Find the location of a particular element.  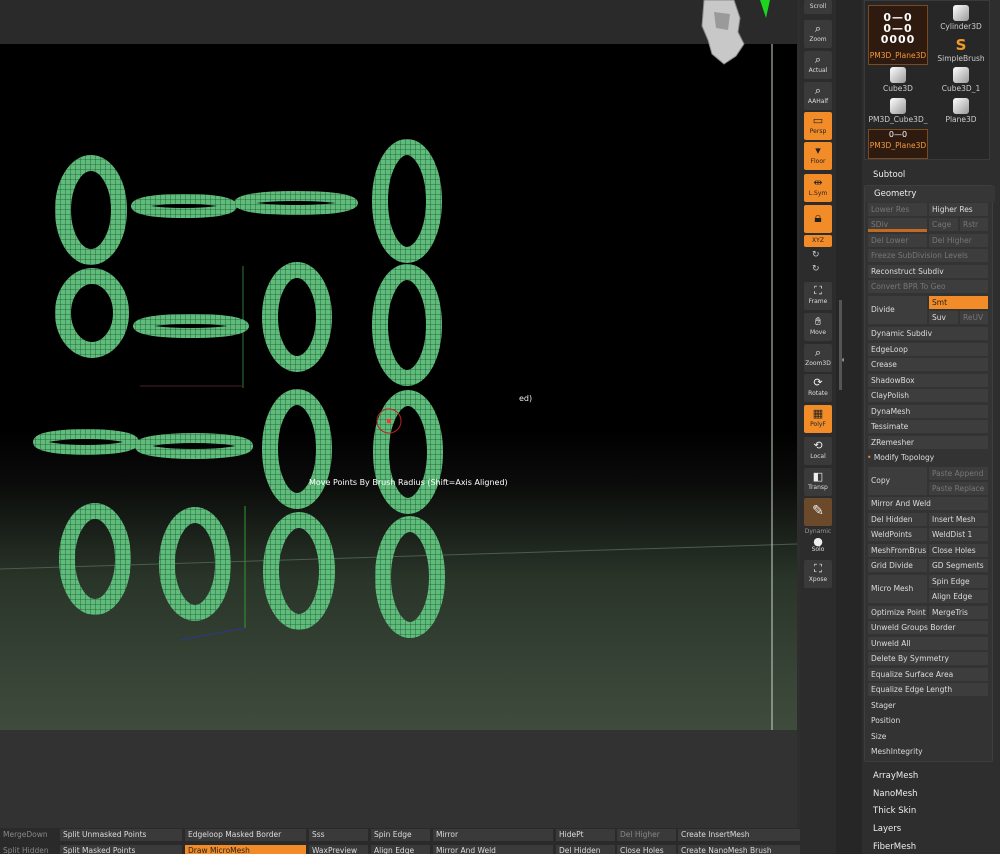

reuv-toggle: ReUV is located at coordinates (974, 317).